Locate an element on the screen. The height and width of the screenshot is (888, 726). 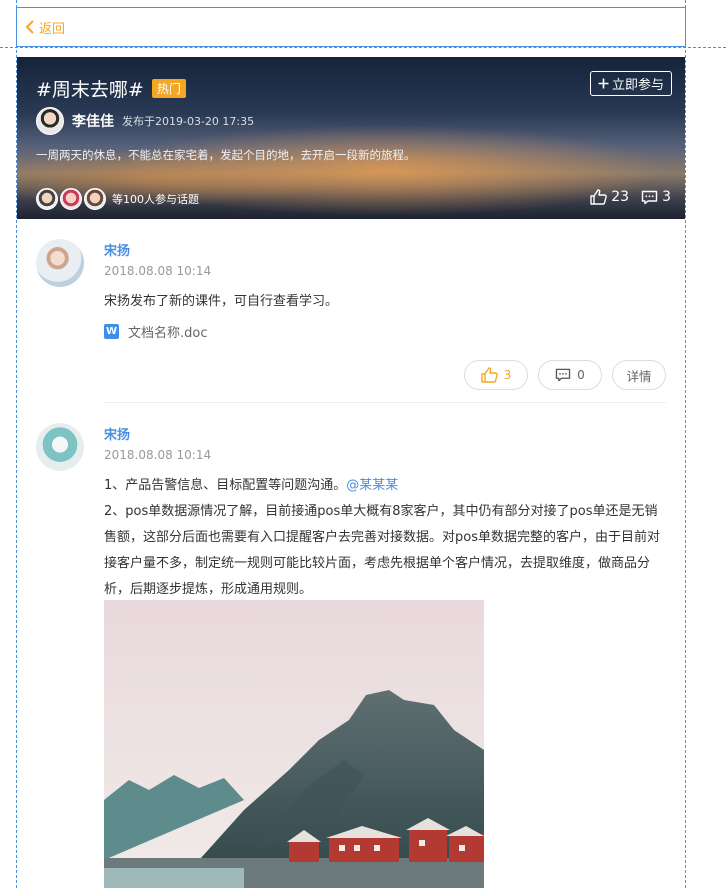
post-actions: 3 0 详情 is located at coordinates (565, 375).